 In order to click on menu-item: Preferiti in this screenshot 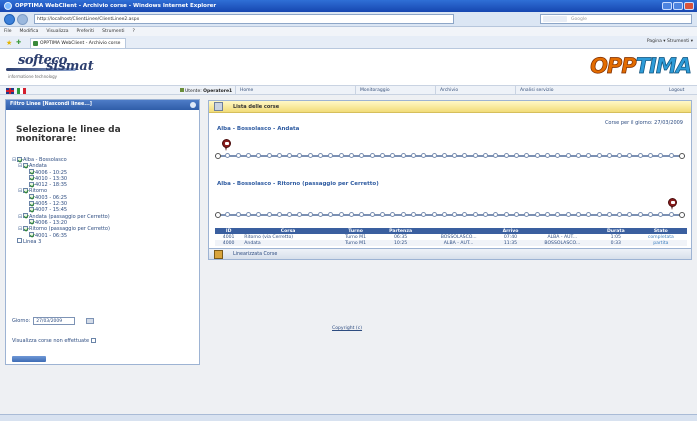, I will do `click(86, 31)`.